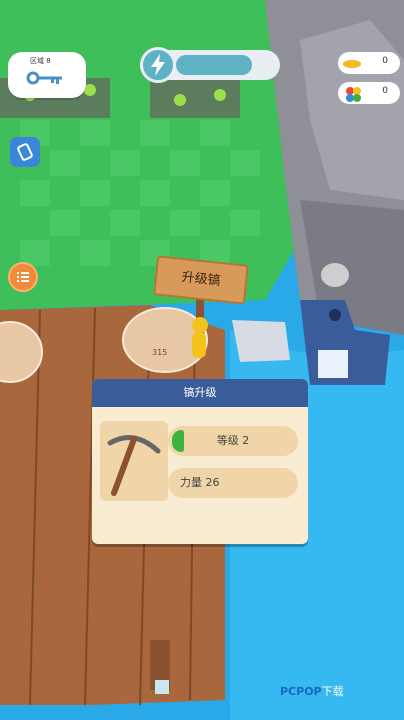 The height and width of the screenshot is (720, 404). Describe the element at coordinates (301, 691) in the screenshot. I see `watermark-brand: PCPOP` at that location.